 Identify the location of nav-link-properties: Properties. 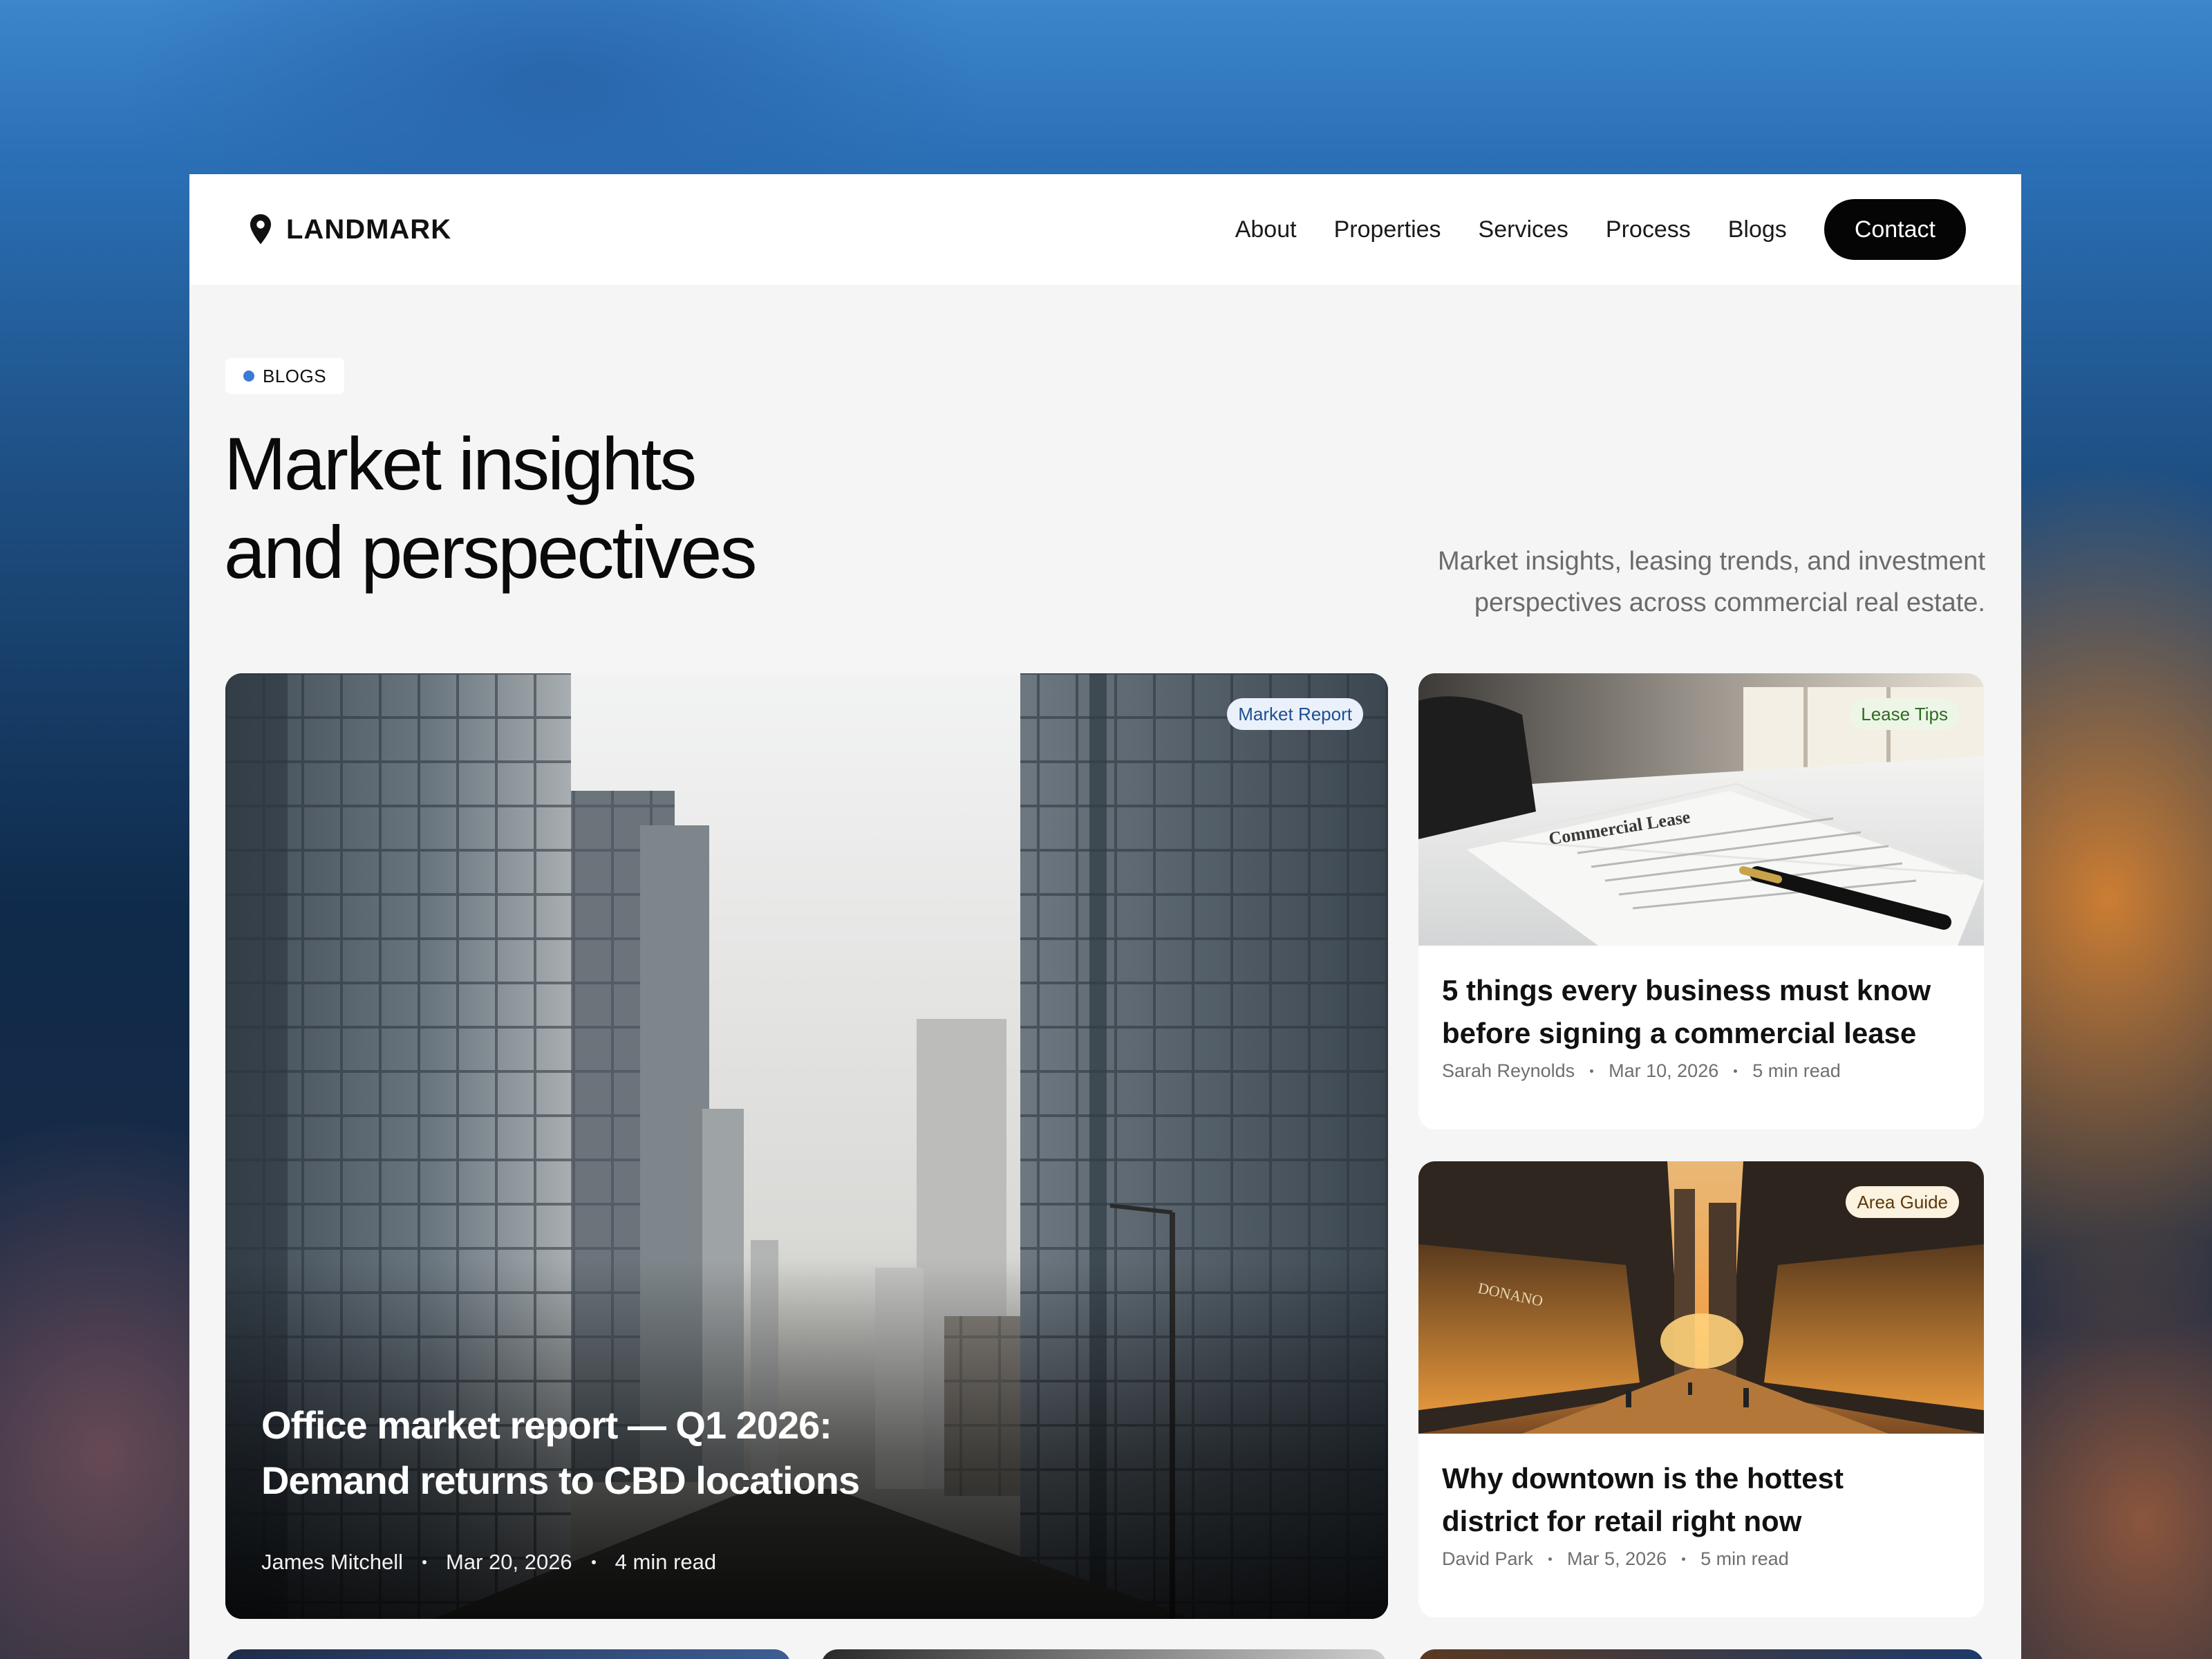
(1387, 229).